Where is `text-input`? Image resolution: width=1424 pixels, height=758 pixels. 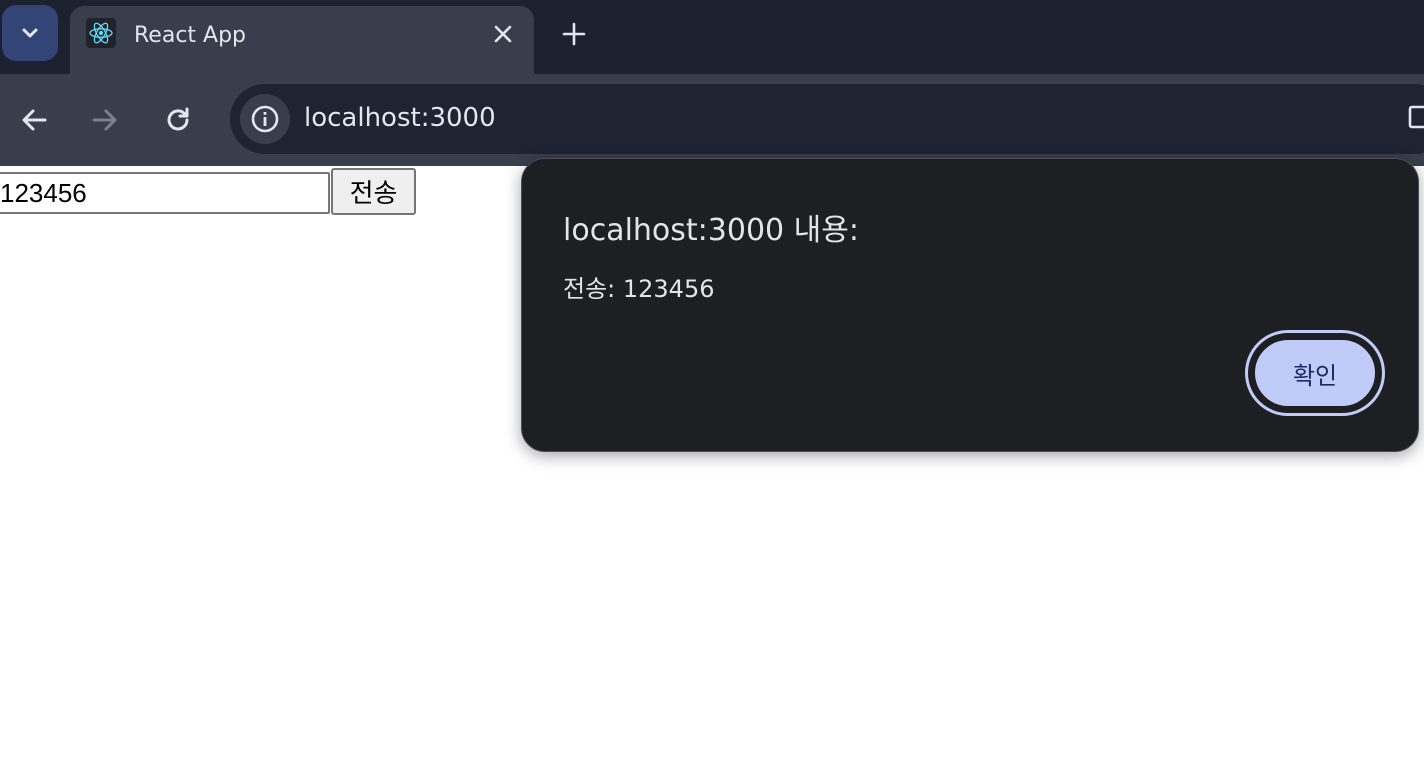
text-input is located at coordinates (165, 193).